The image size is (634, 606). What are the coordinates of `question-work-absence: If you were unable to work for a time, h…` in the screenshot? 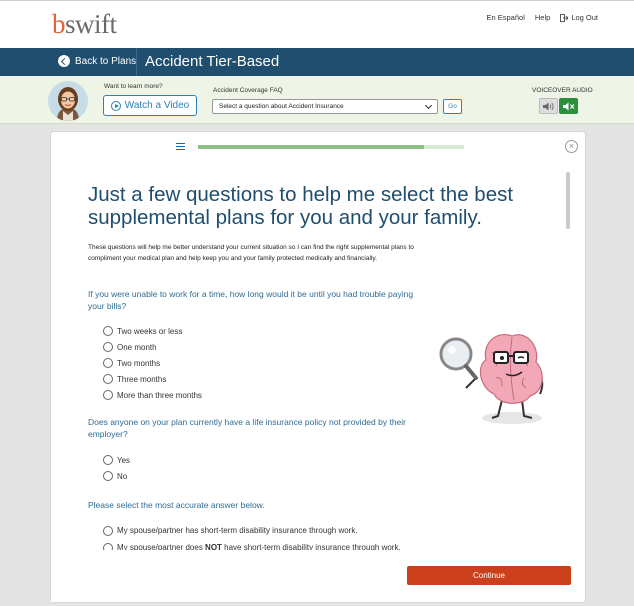 It's located at (251, 300).